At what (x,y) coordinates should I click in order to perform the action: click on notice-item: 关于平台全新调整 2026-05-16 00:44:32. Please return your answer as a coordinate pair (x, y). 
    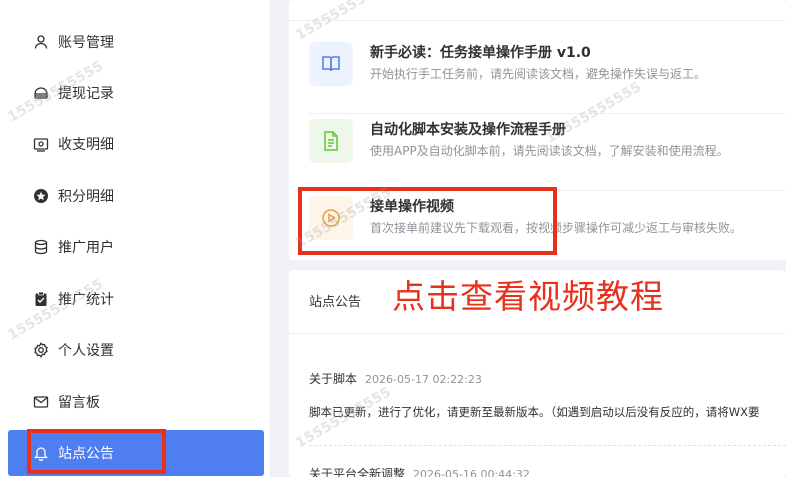
    Looking at the image, I should click on (419, 471).